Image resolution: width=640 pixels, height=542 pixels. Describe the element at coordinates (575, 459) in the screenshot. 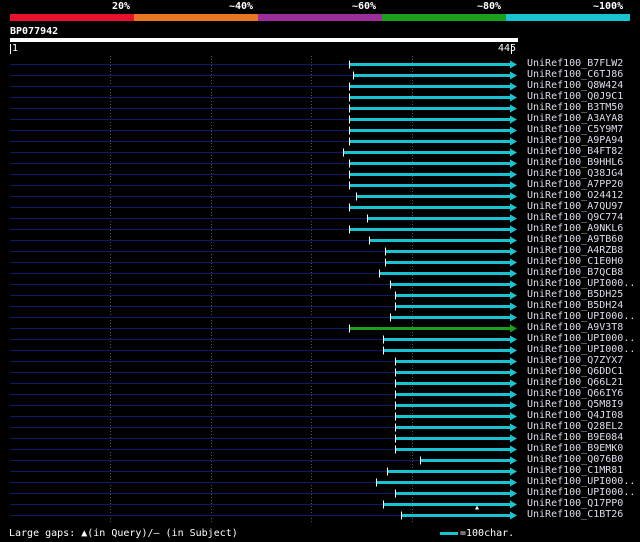

I see `hit-name: UniRef100_Q076B0` at that location.